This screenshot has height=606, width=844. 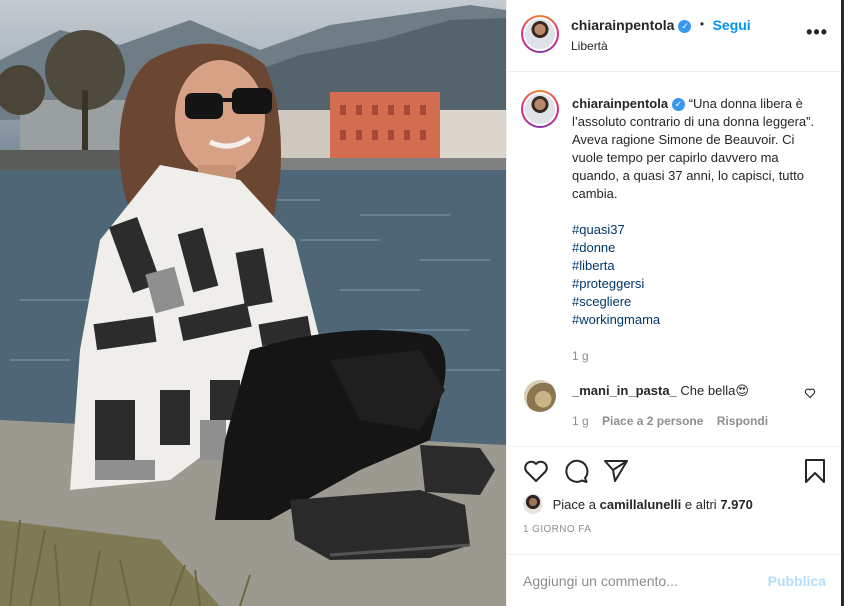 What do you see at coordinates (736, 504) in the screenshot?
I see `likes-count: 7.970` at bounding box center [736, 504].